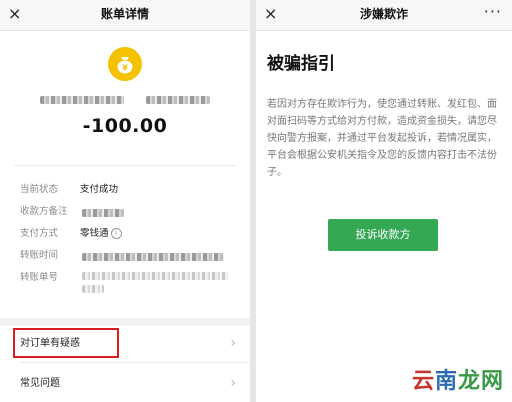 The height and width of the screenshot is (402, 512). I want to click on status-label: 当前状态, so click(39, 189).